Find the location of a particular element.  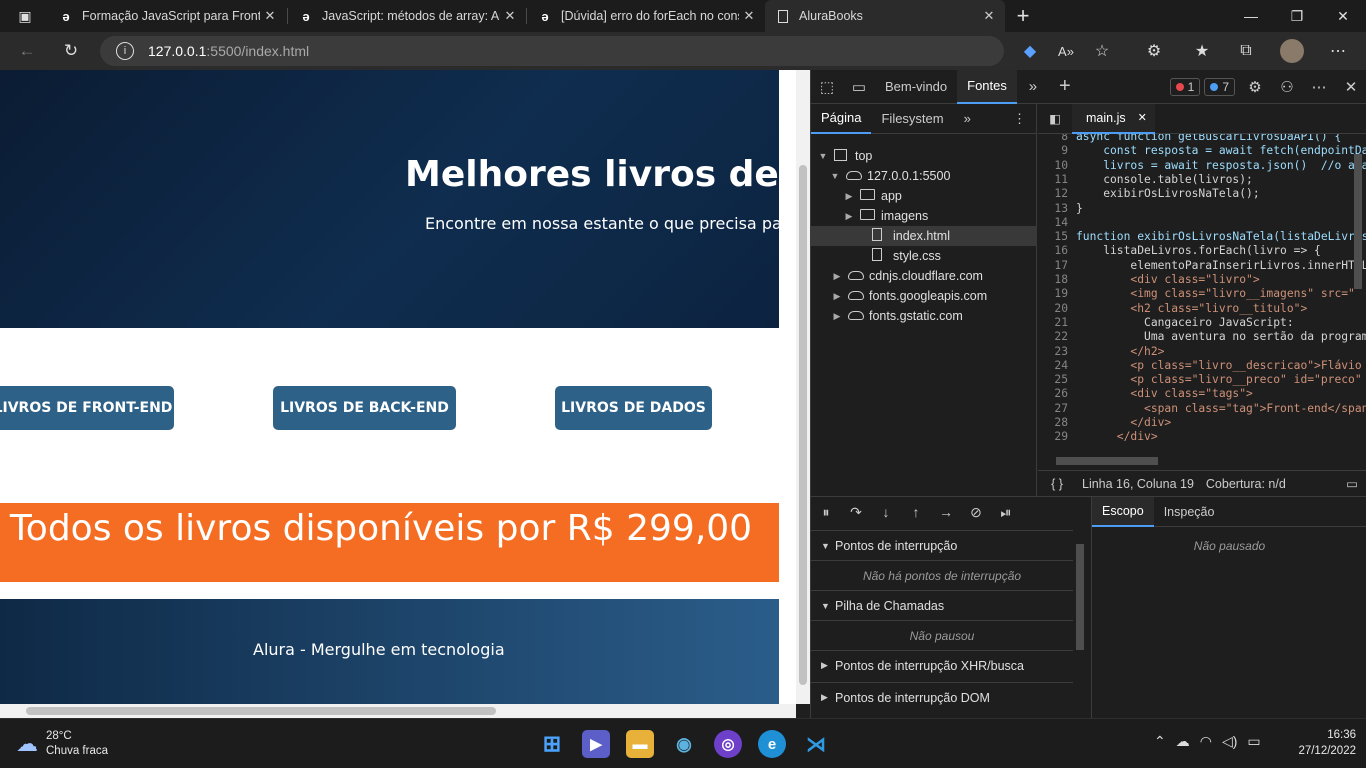

line-number: 12 is located at coordinates (1057, 194).